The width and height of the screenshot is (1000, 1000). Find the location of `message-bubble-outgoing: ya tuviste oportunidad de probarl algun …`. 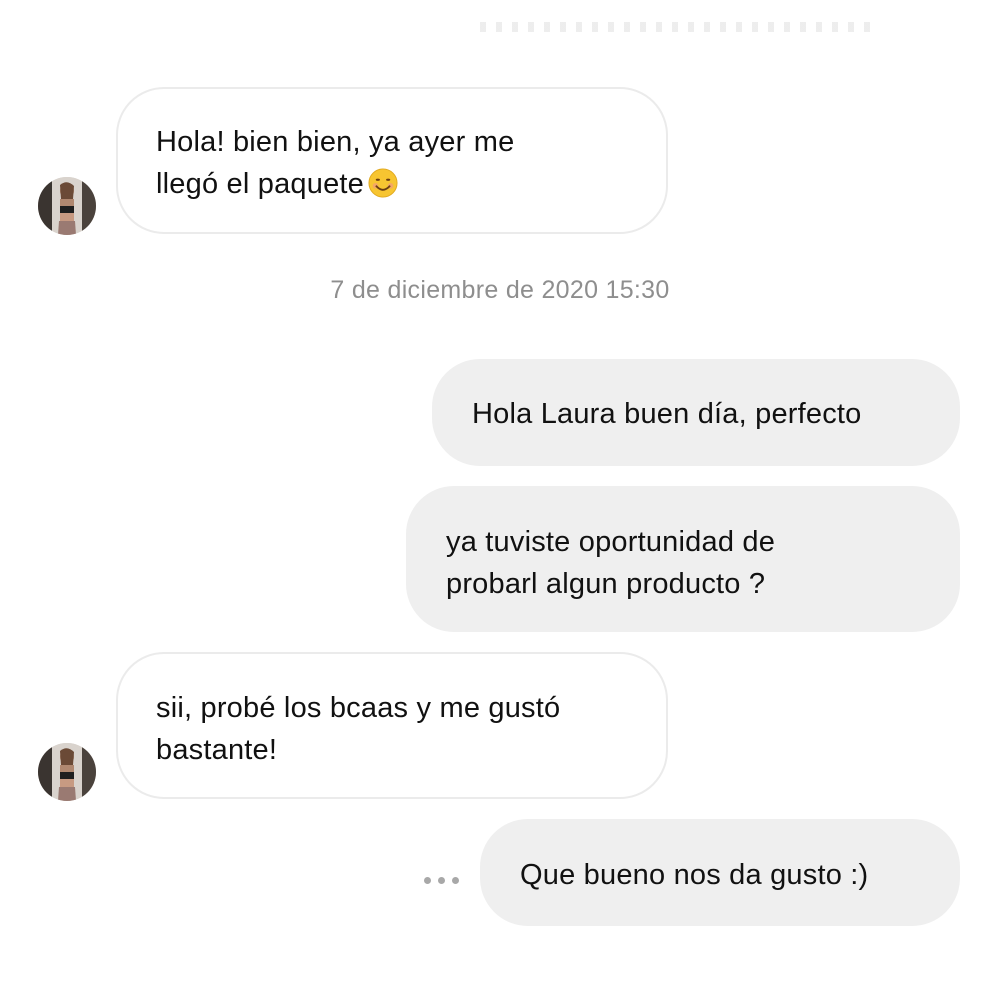

message-bubble-outgoing: ya tuviste oportunidad de probarl algun … is located at coordinates (683, 559).